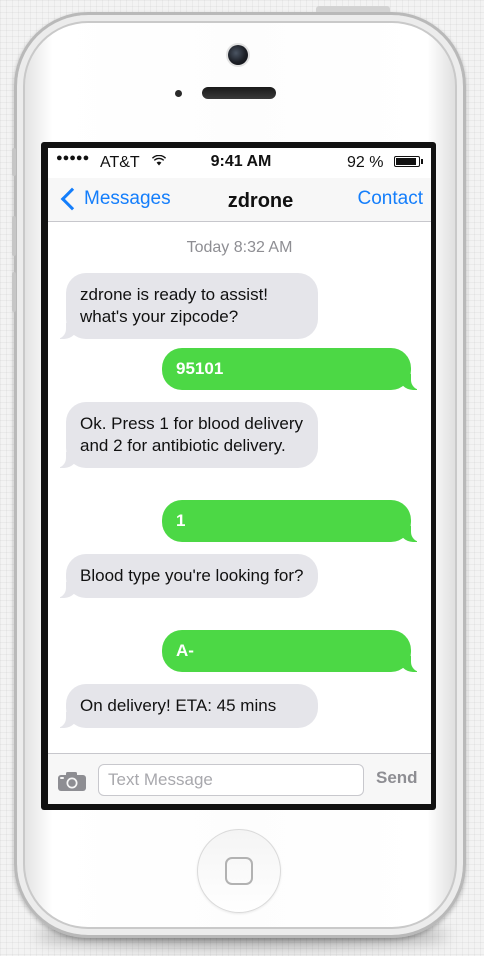  I want to click on home-square-icon, so click(239, 871).